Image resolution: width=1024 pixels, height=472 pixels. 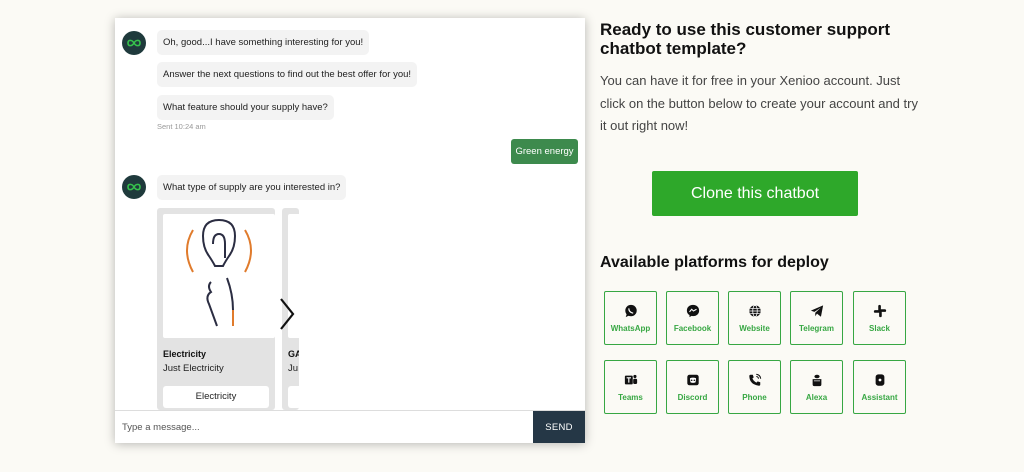 I want to click on card-image, so click(x=219, y=276).